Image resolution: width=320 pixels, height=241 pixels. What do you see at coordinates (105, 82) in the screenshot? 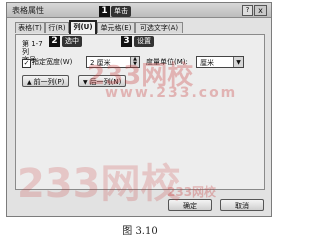
I see `next-column-label: 后一列(N)` at bounding box center [105, 82].